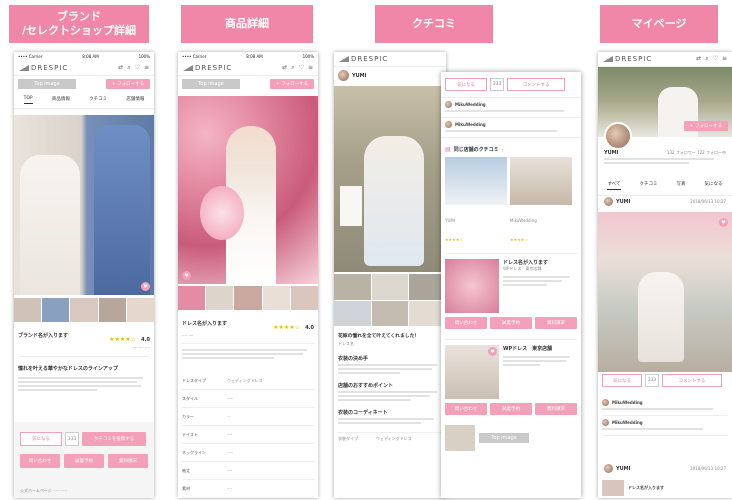 The height and width of the screenshot is (500, 732). I want to click on tab-top: TOP, so click(28, 100).